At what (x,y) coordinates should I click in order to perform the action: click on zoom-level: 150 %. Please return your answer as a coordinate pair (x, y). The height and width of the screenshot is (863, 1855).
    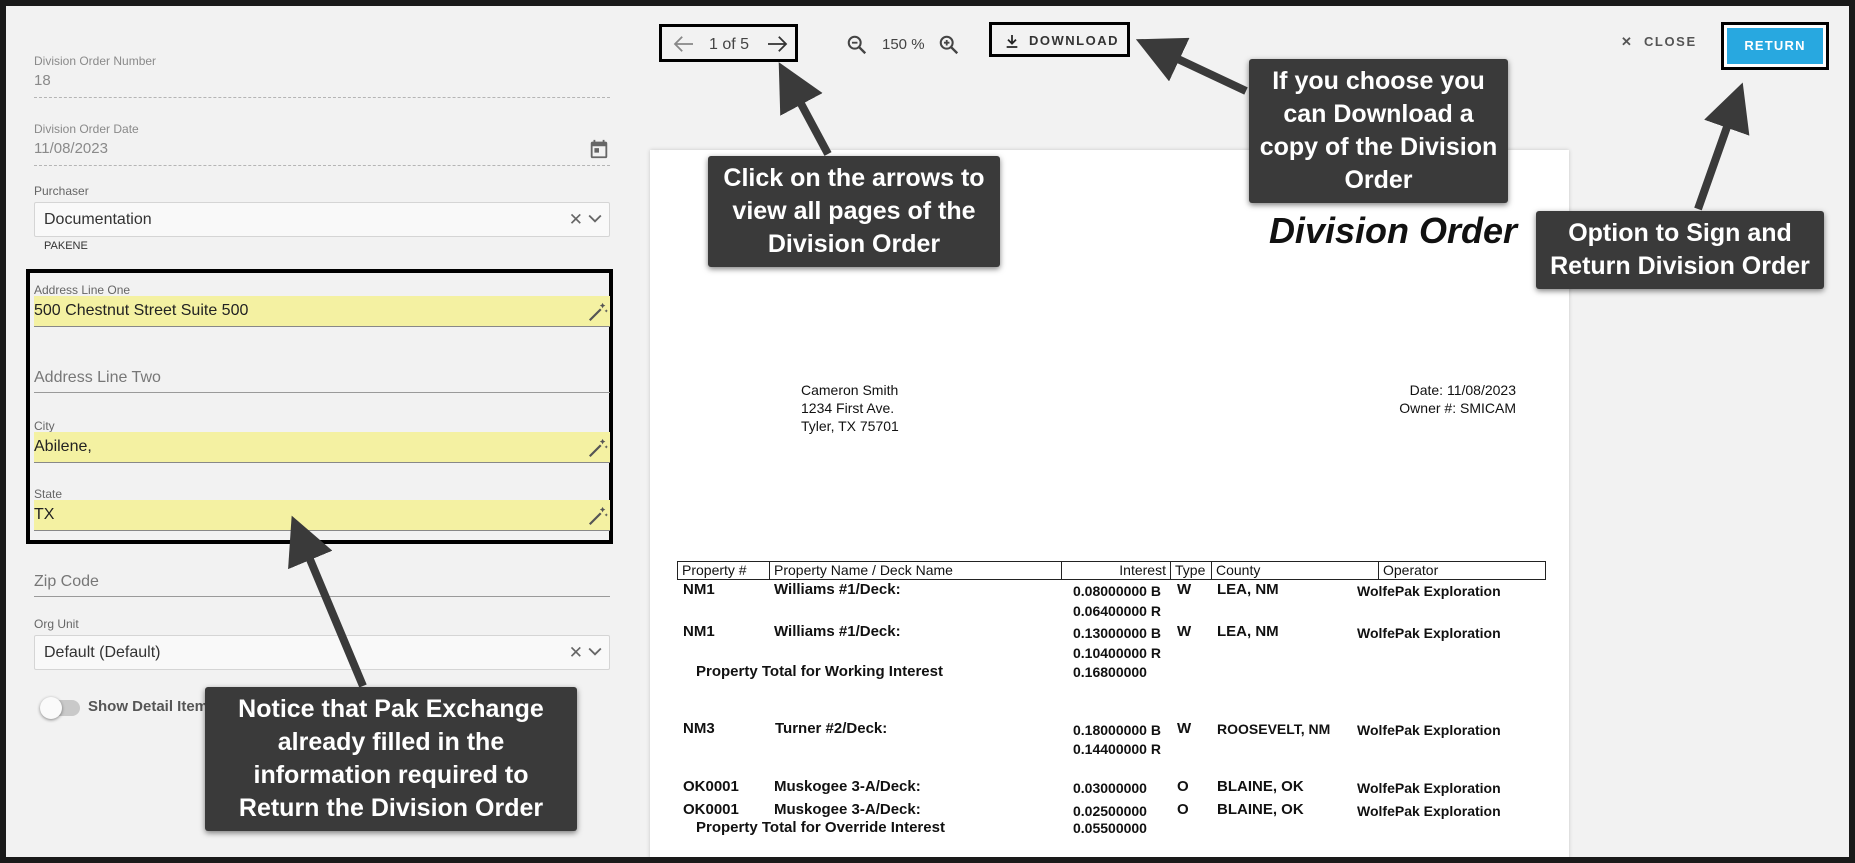
    Looking at the image, I should click on (903, 44).